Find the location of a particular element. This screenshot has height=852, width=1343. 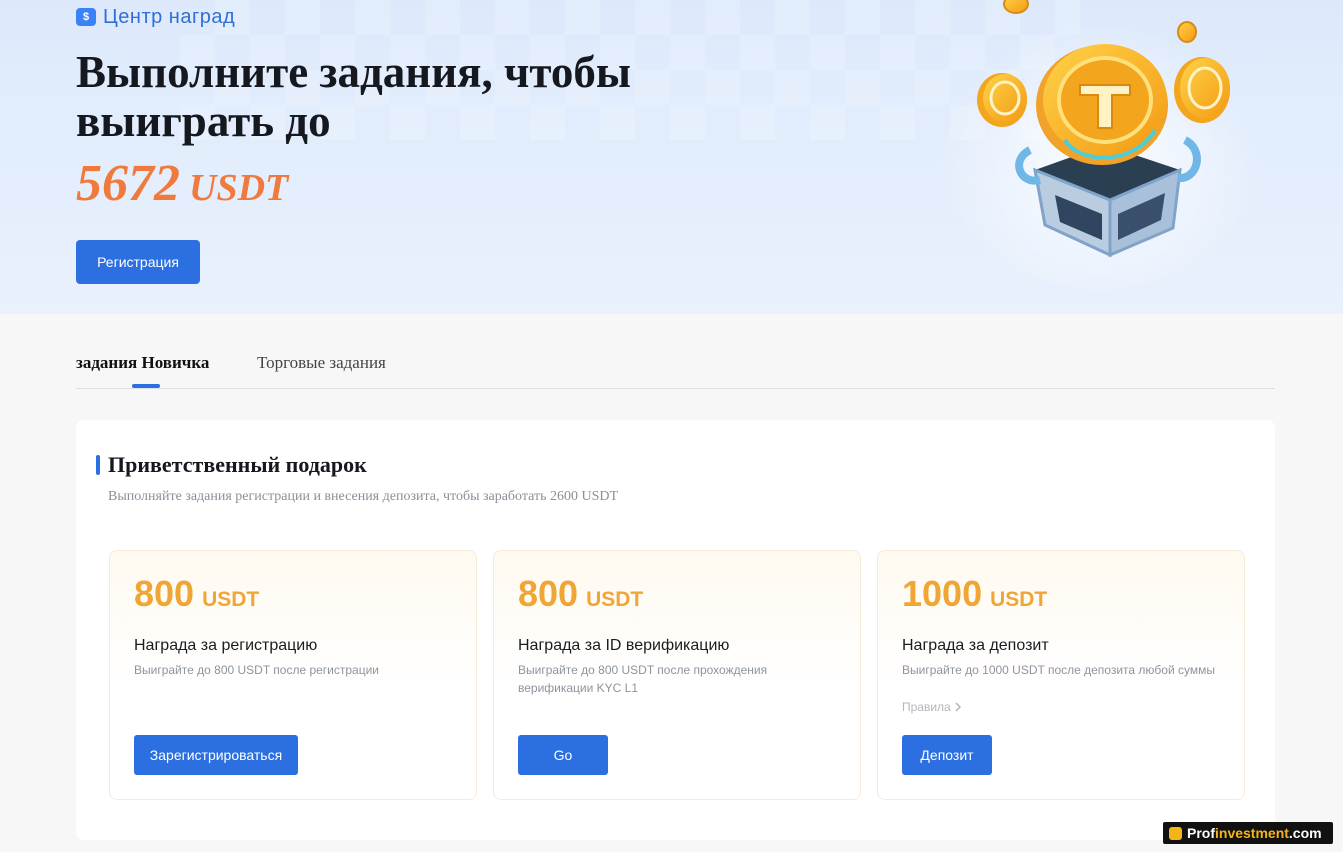

hero-title: Выполните задания, чтобы выиграть до is located at coordinates (353, 96).